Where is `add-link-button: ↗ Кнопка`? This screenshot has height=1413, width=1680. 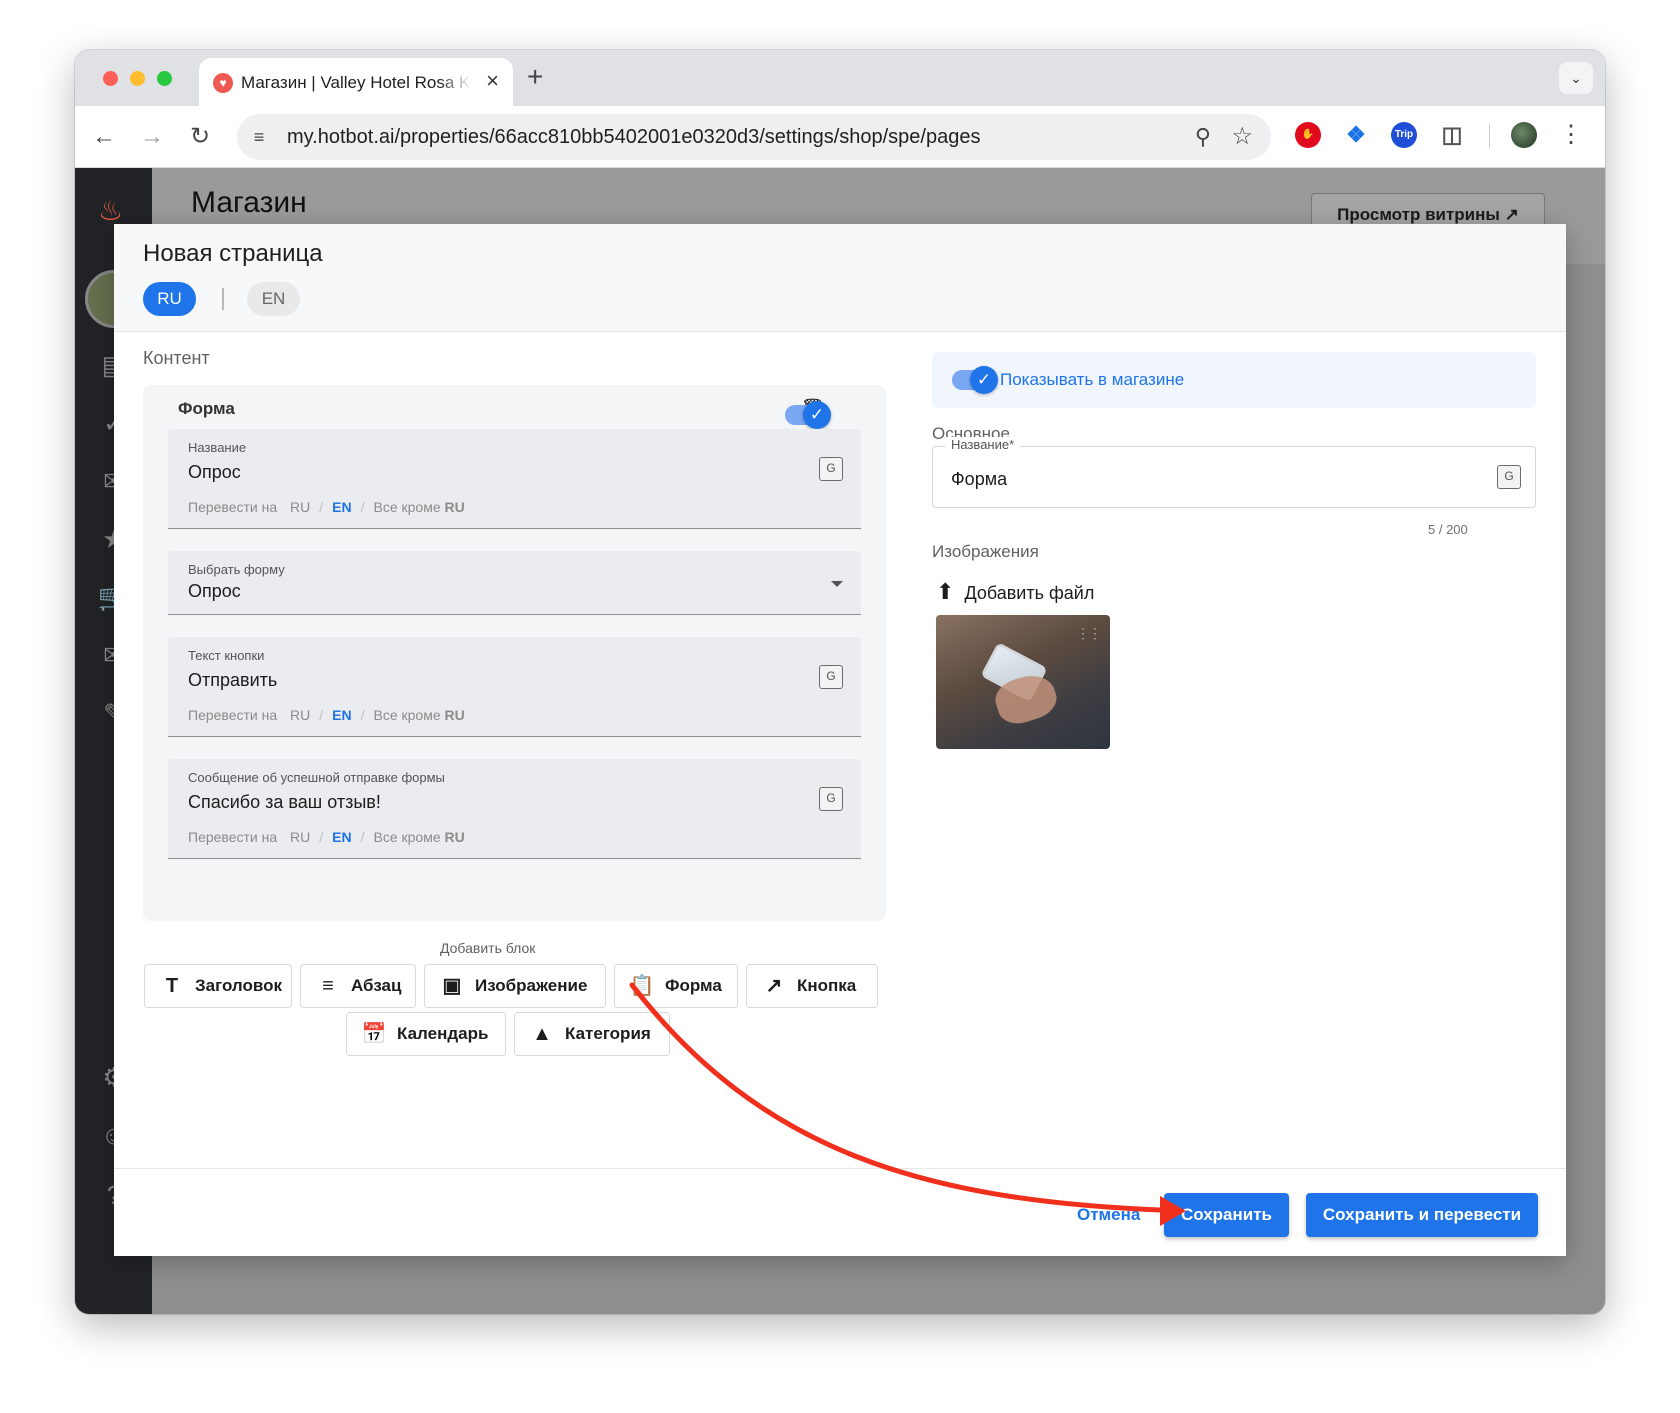
add-link-button: ↗ Кнопка is located at coordinates (812, 986).